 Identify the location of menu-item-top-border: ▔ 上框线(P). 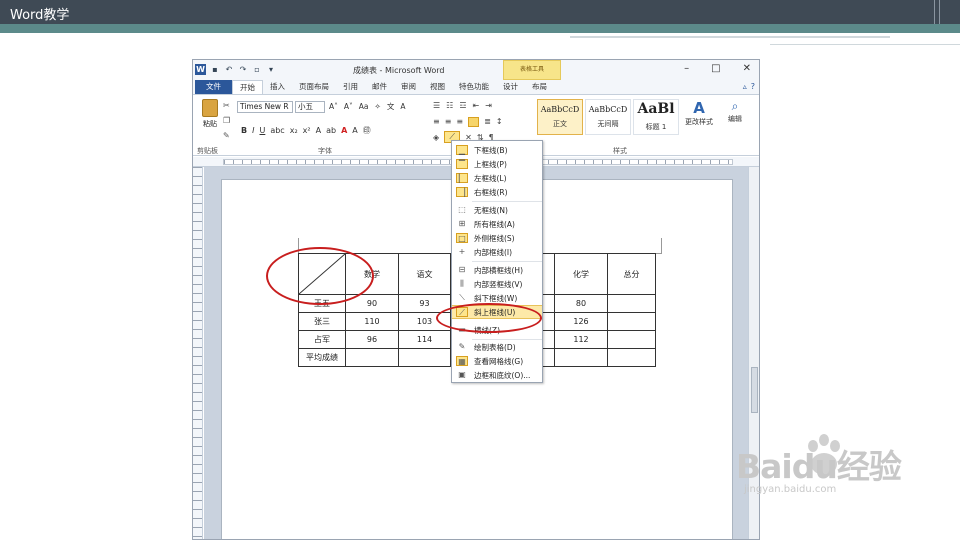
(497, 164).